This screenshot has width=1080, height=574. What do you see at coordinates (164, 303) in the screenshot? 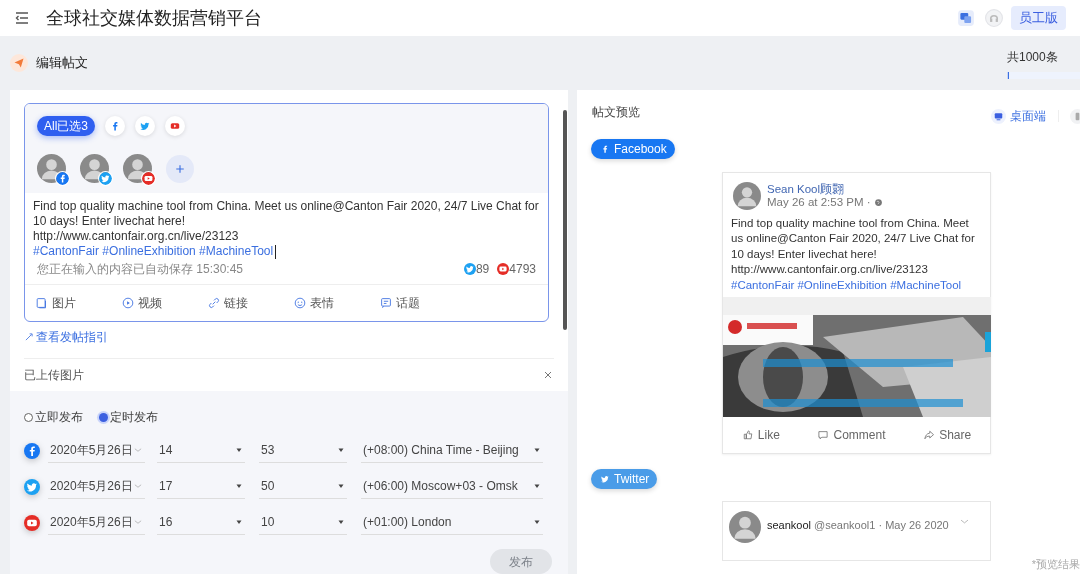
I see `toolbar-button: 视频` at bounding box center [164, 303].